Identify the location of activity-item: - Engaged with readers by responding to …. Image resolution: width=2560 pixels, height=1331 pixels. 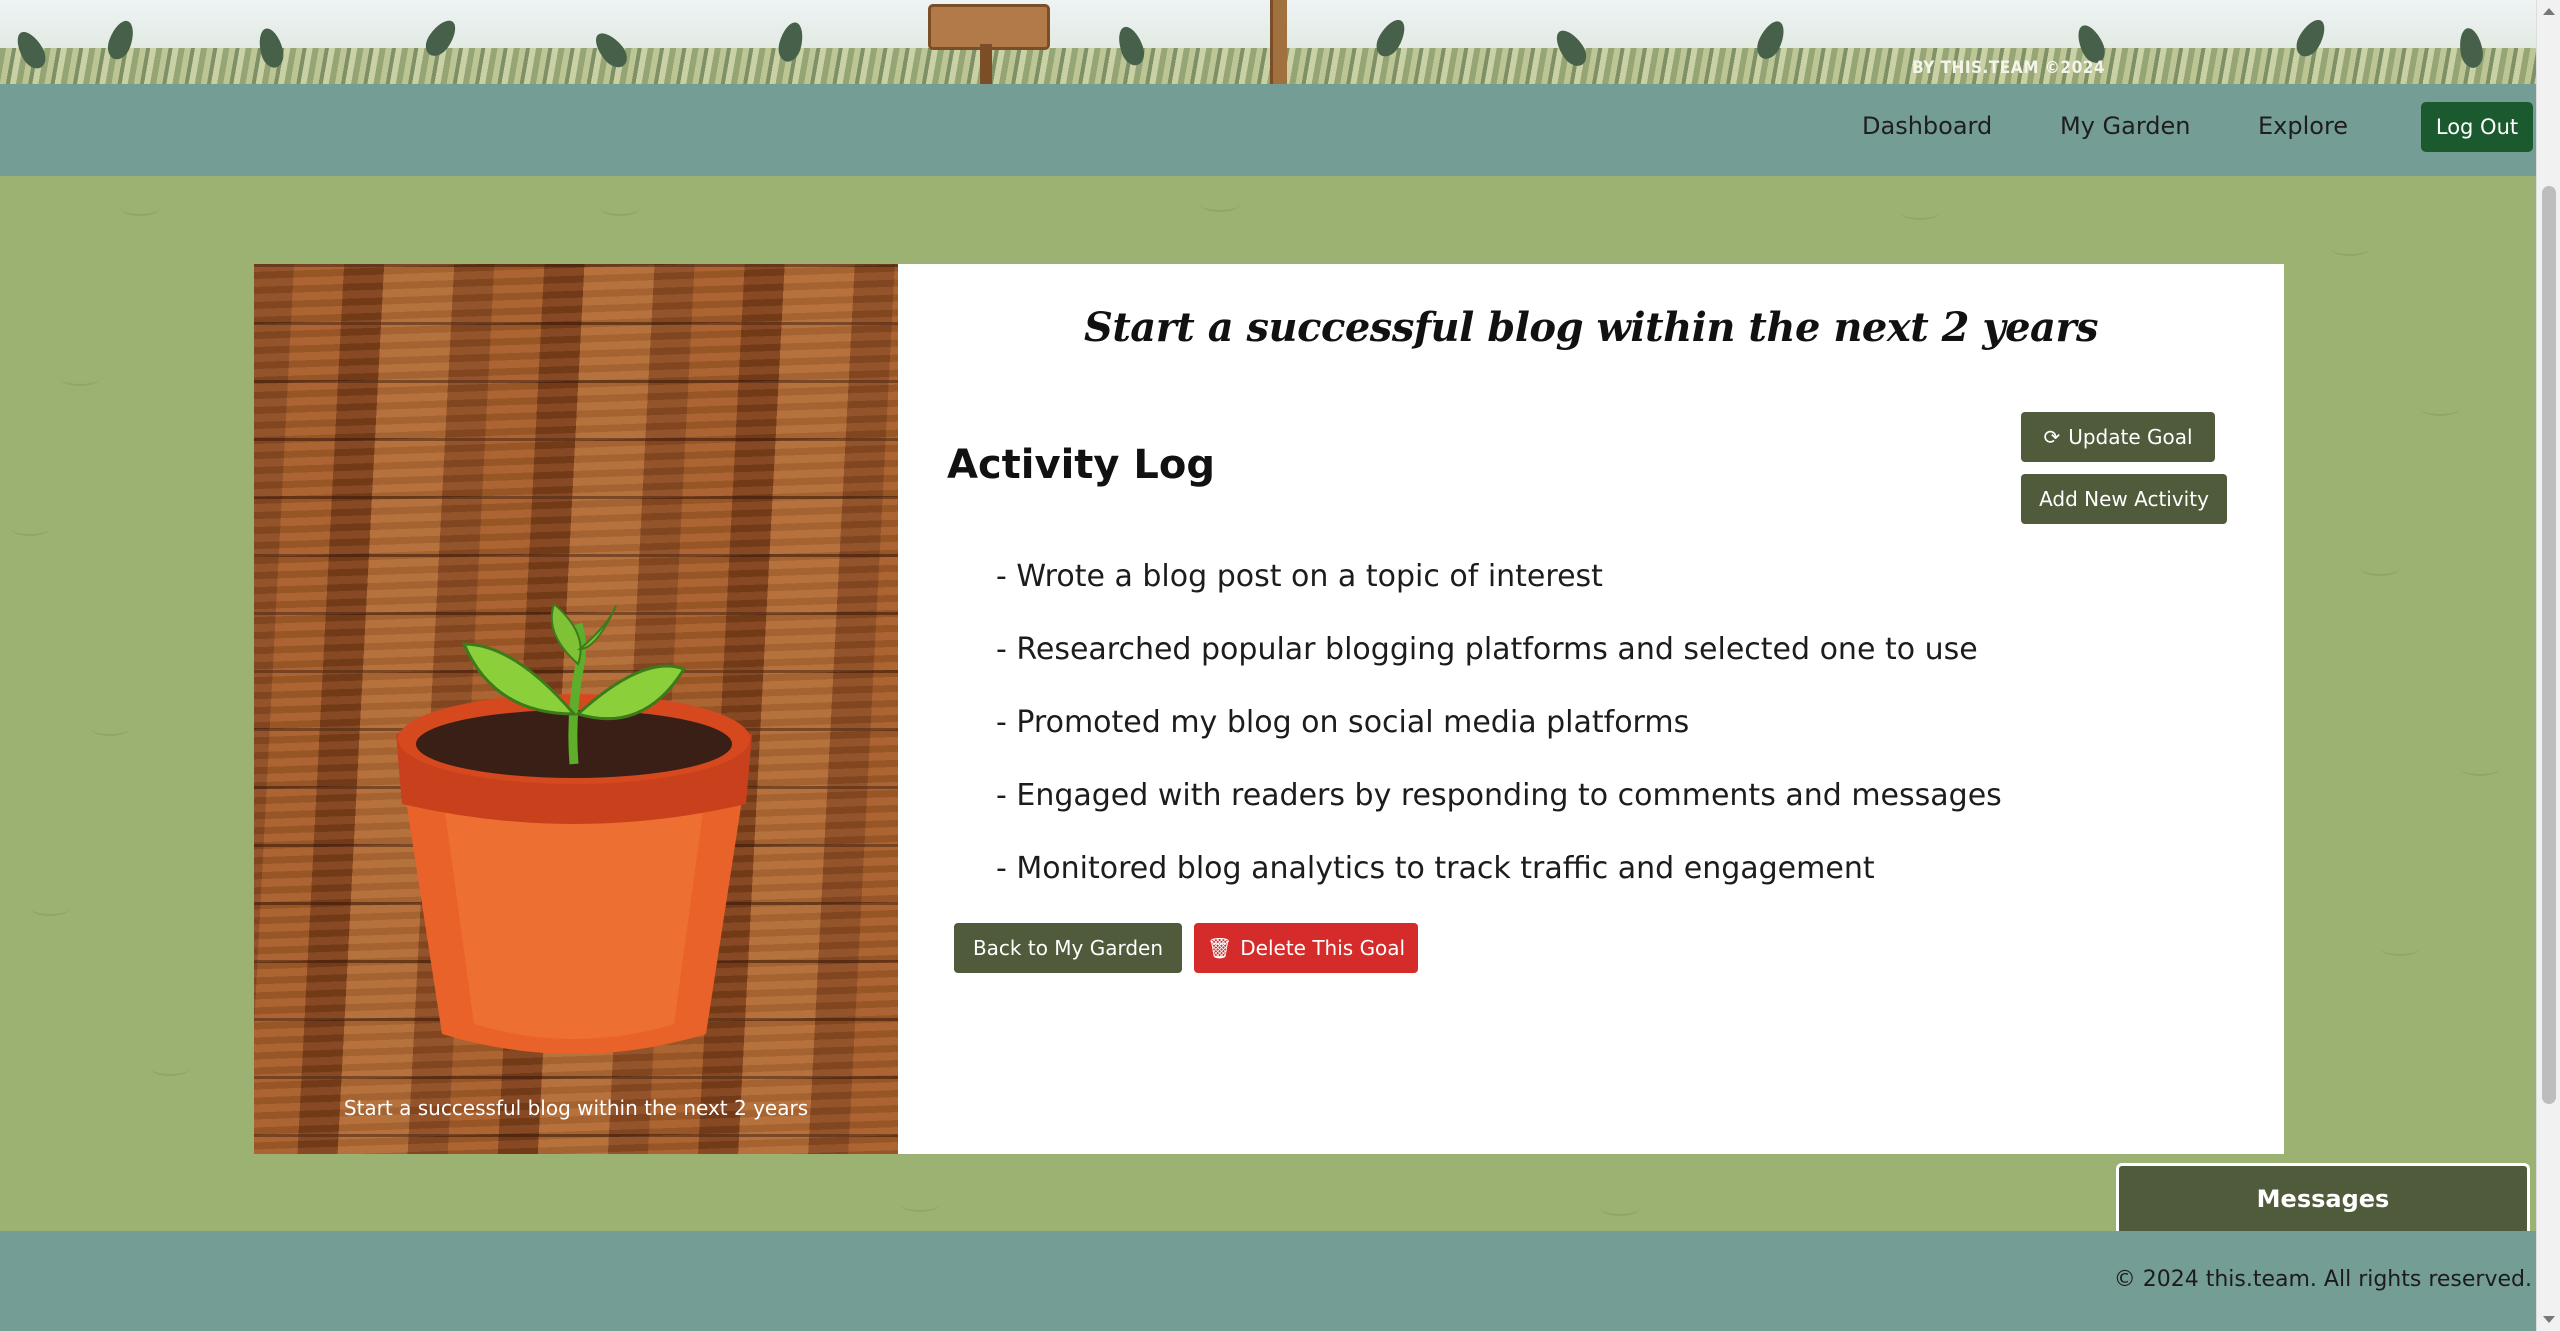
(1499, 795).